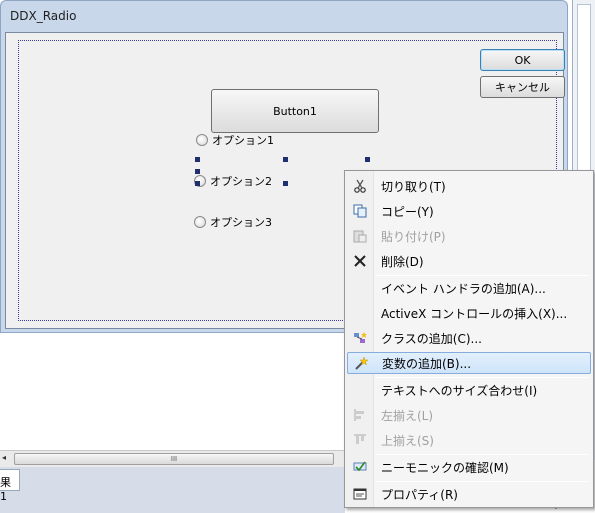 The width and height of the screenshot is (595, 513). Describe the element at coordinates (361, 364) in the screenshot. I see `variable-wand-icon` at that location.